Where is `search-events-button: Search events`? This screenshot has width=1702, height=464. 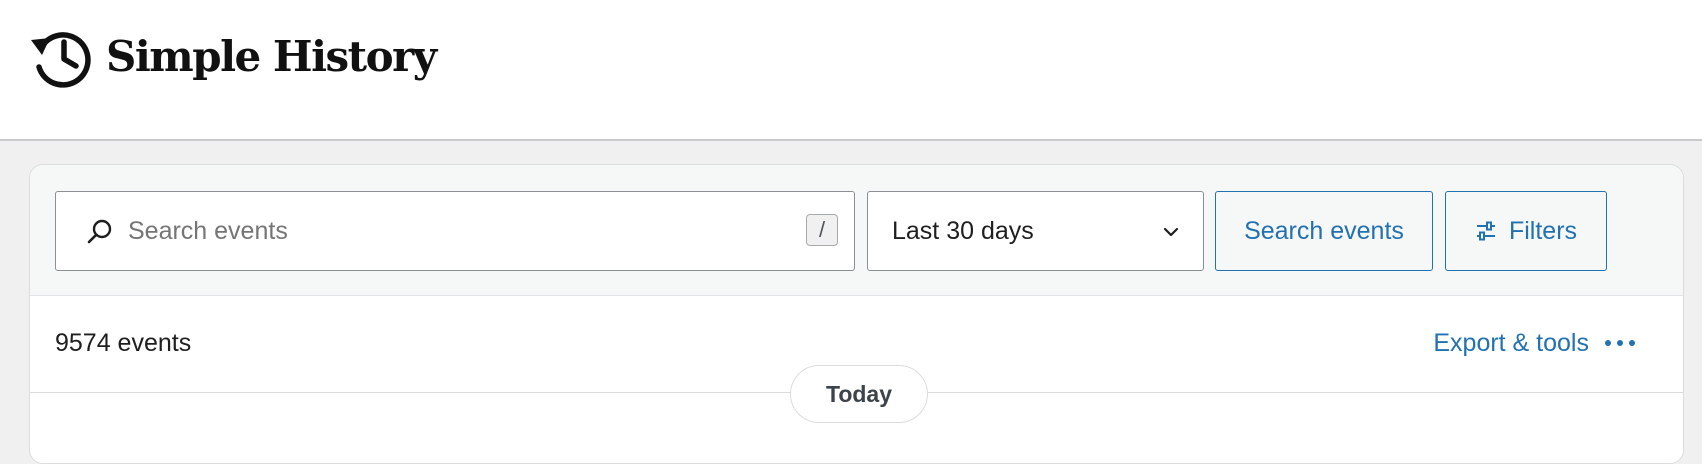
search-events-button: Search events is located at coordinates (1324, 231).